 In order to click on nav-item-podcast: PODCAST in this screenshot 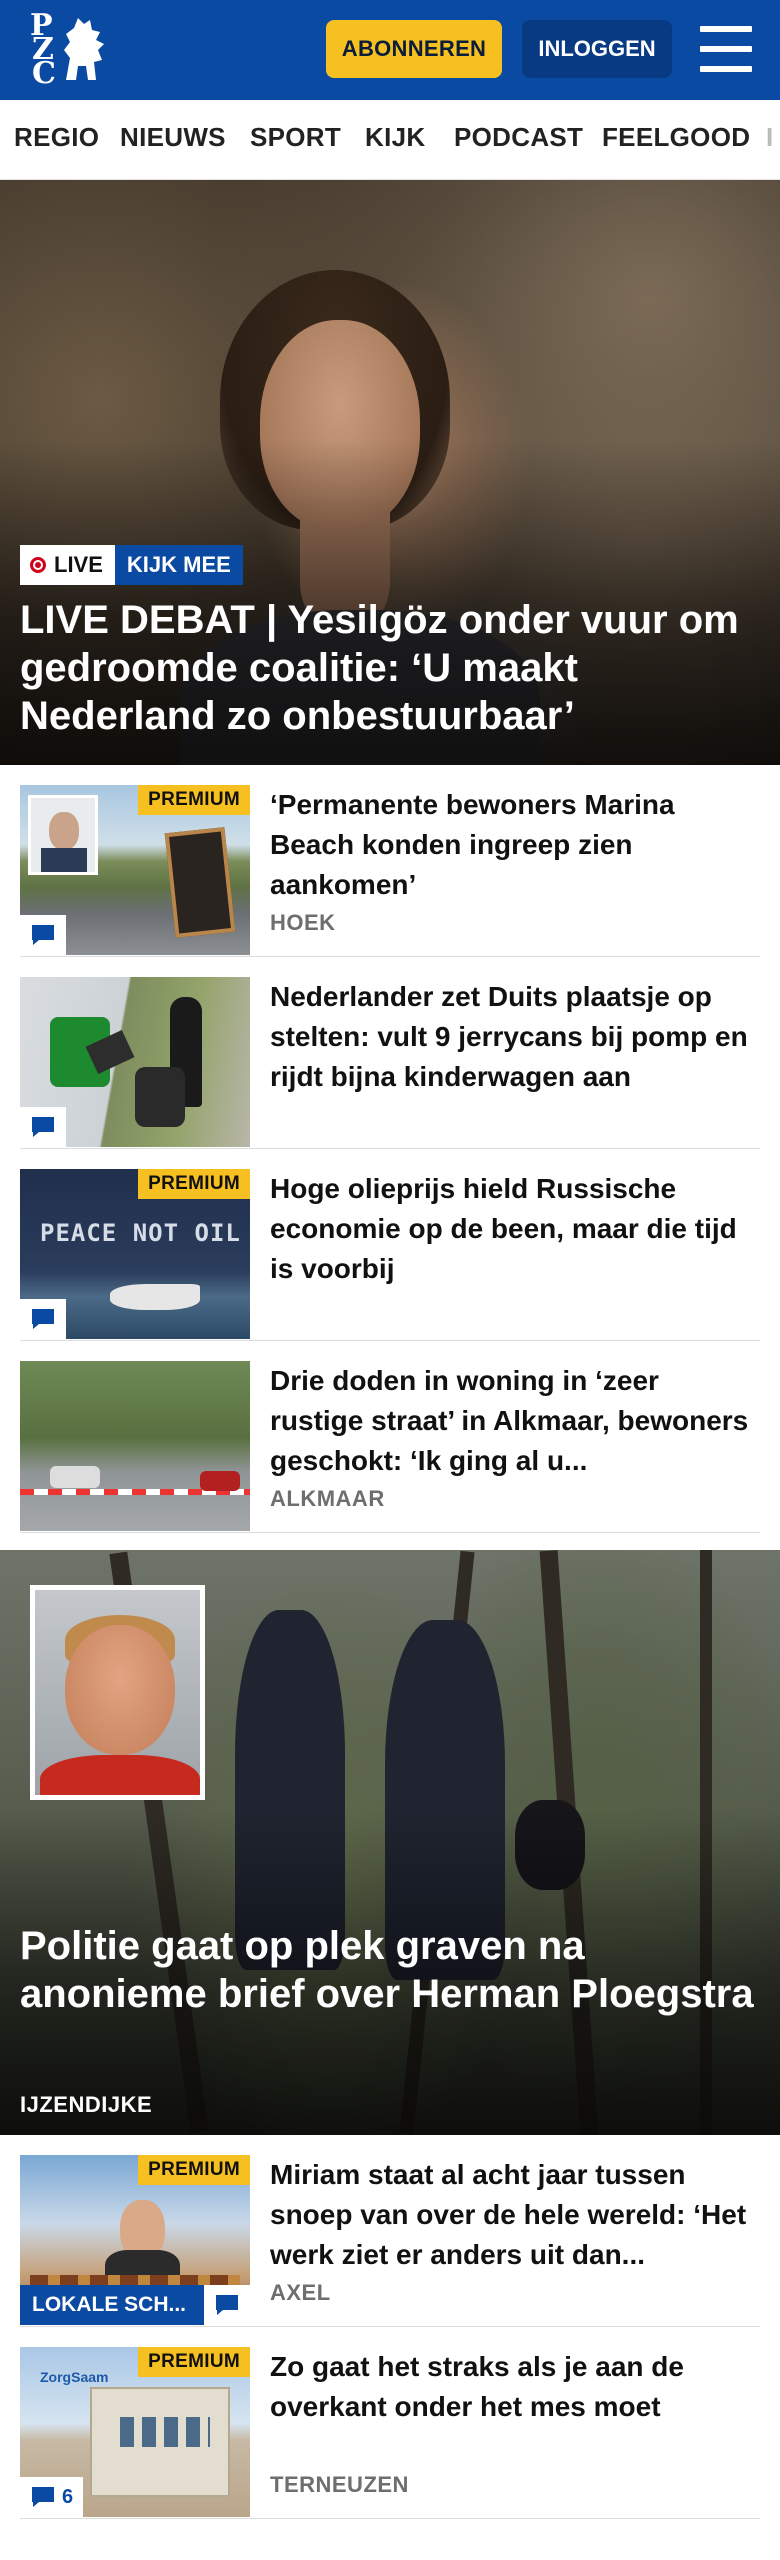, I will do `click(518, 137)`.